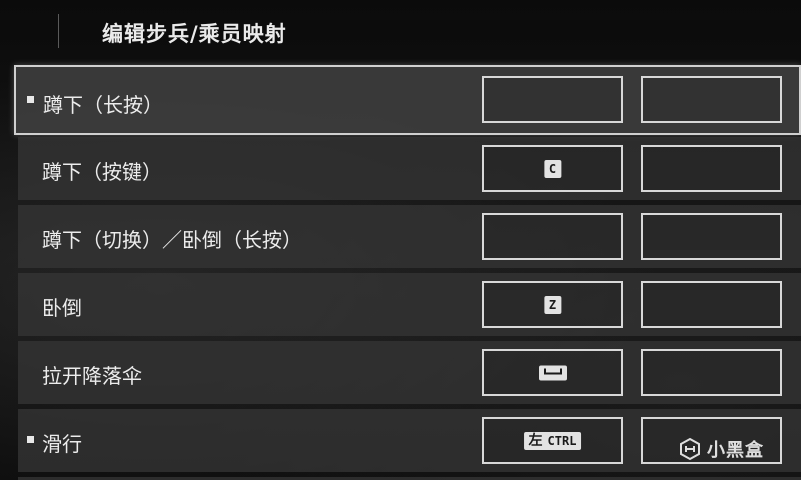  Describe the element at coordinates (409, 304) in the screenshot. I see `binding-row-prone: 卧倒 Z` at that location.